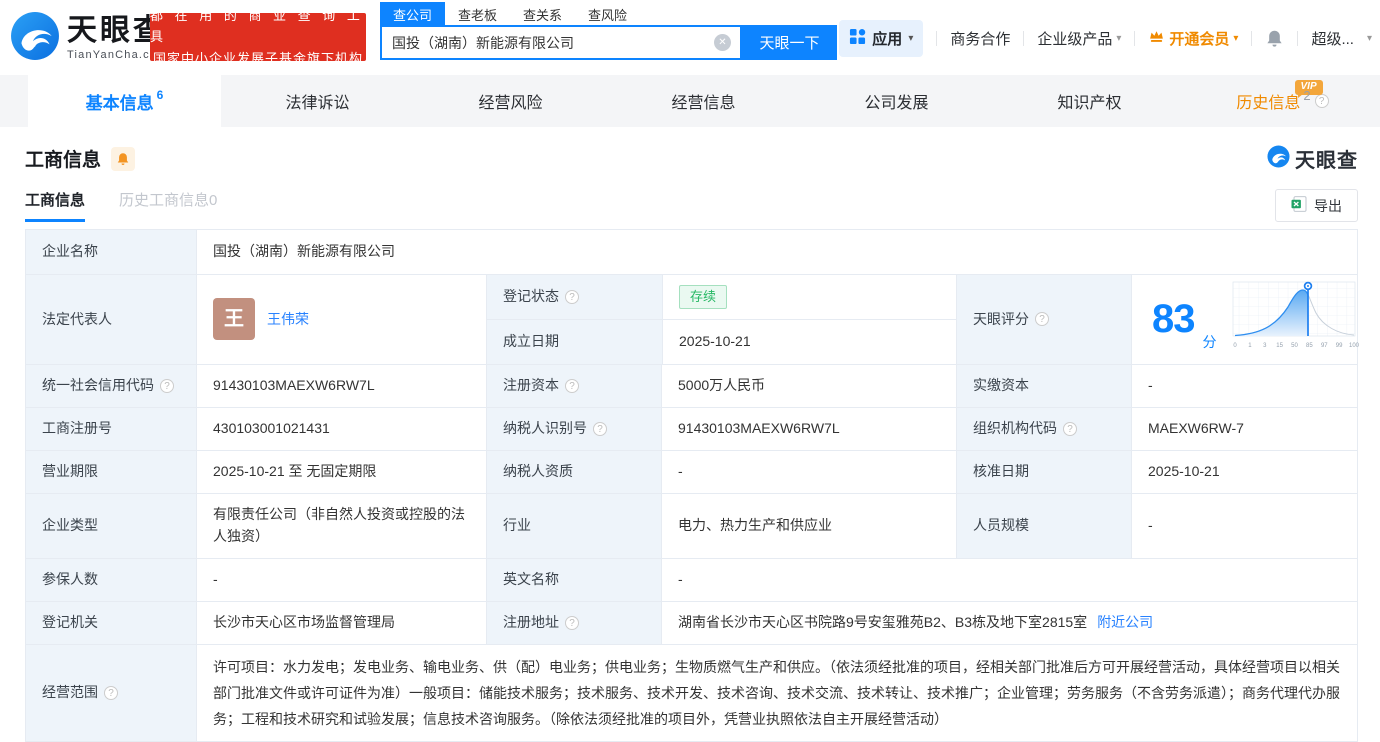  What do you see at coordinates (111, 319) in the screenshot?
I see `legal-rep-label: 法定代表人` at bounding box center [111, 319].